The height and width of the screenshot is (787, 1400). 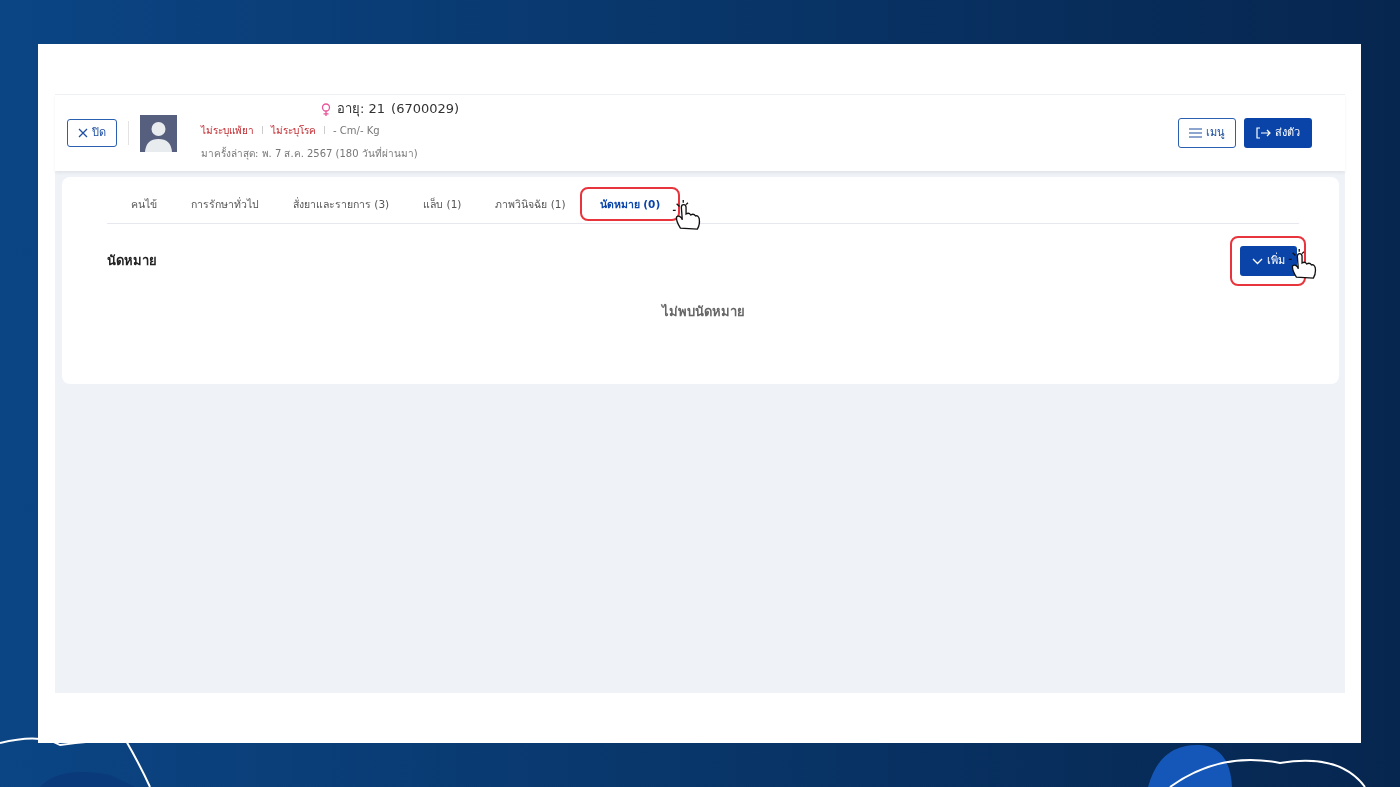 I want to click on add-button: เพิ่ม, so click(x=1268, y=261).